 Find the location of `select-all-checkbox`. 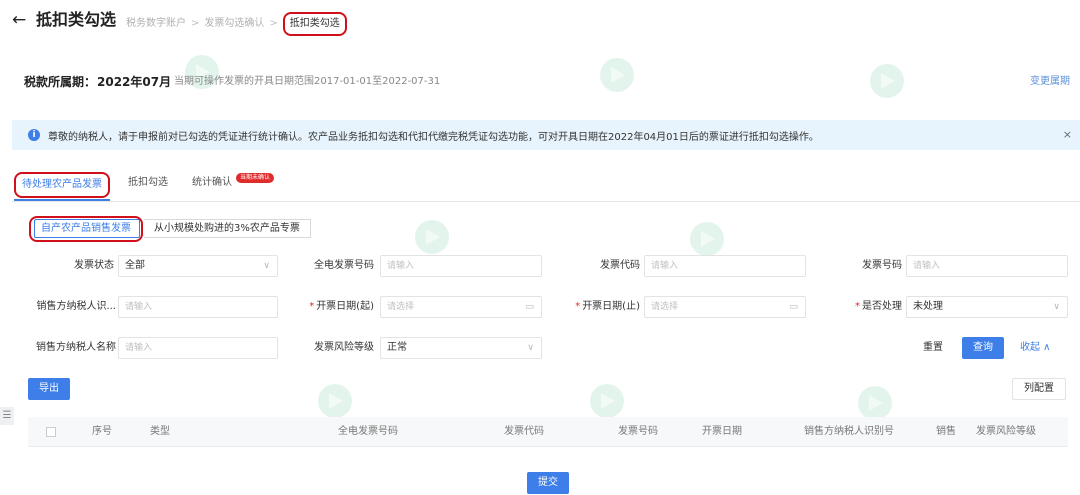

select-all-checkbox is located at coordinates (51, 432).